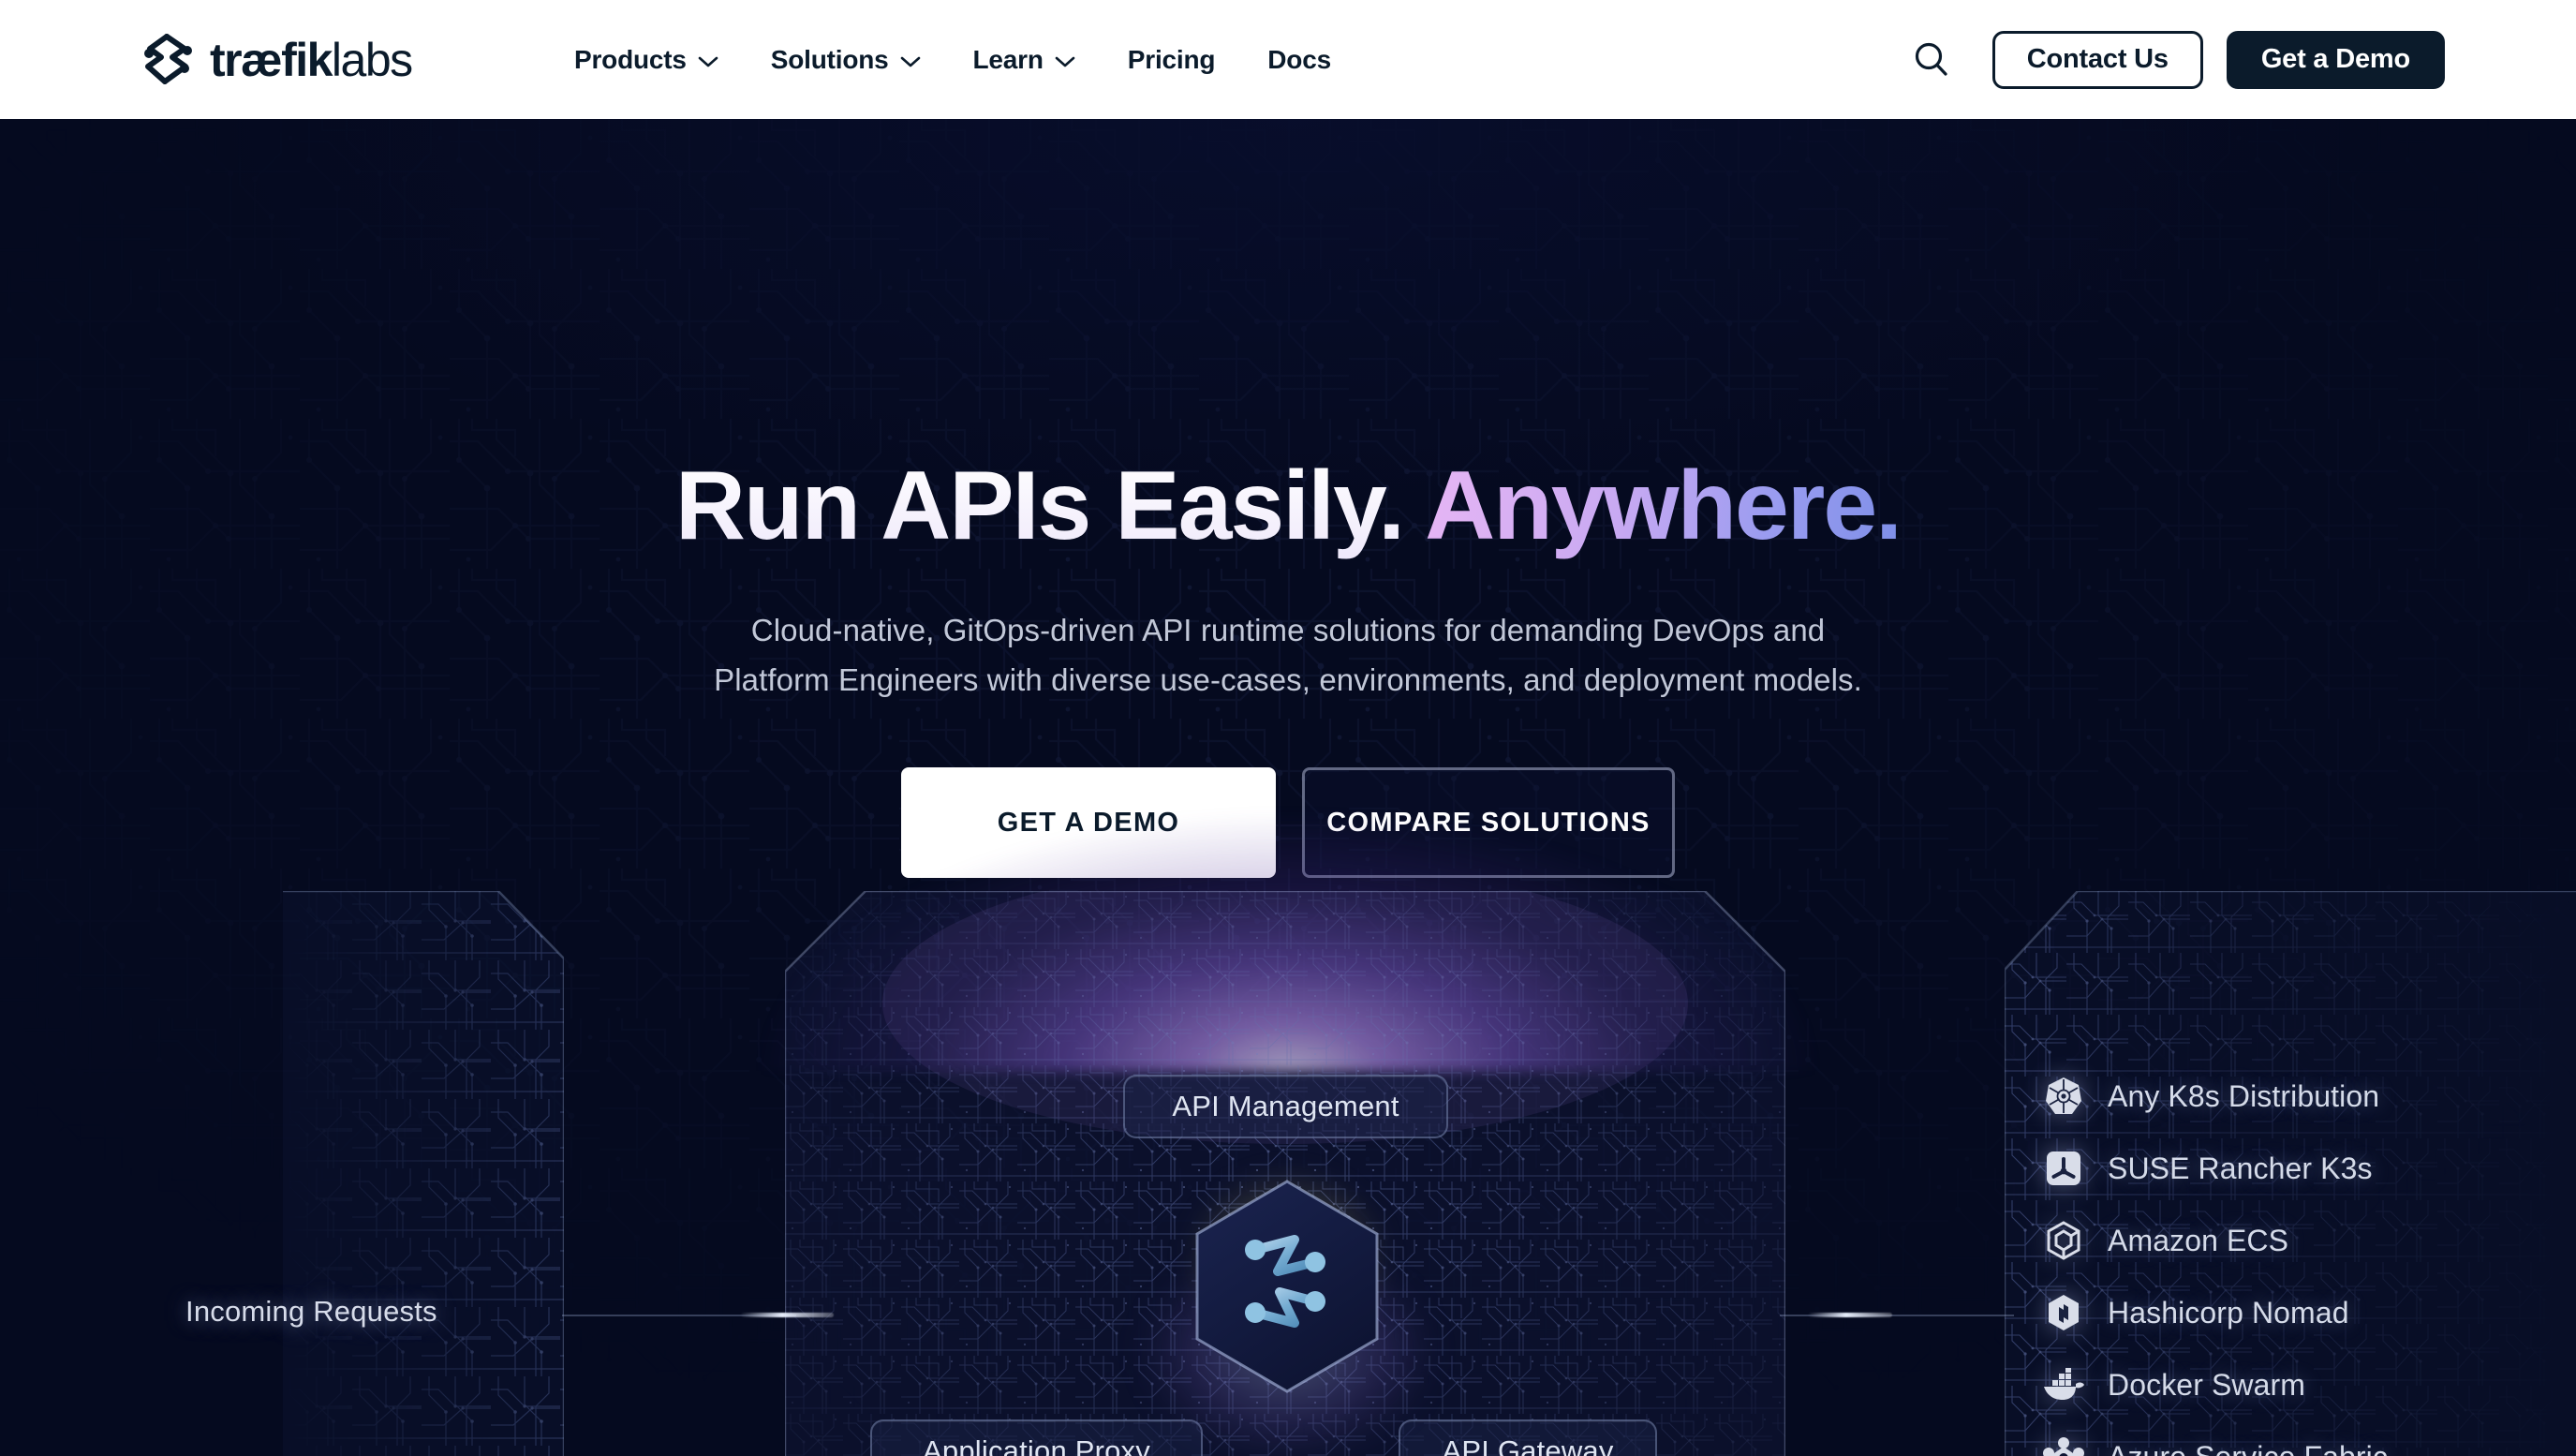  Describe the element at coordinates (2063, 1096) in the screenshot. I see `kubernetes-icon` at that location.